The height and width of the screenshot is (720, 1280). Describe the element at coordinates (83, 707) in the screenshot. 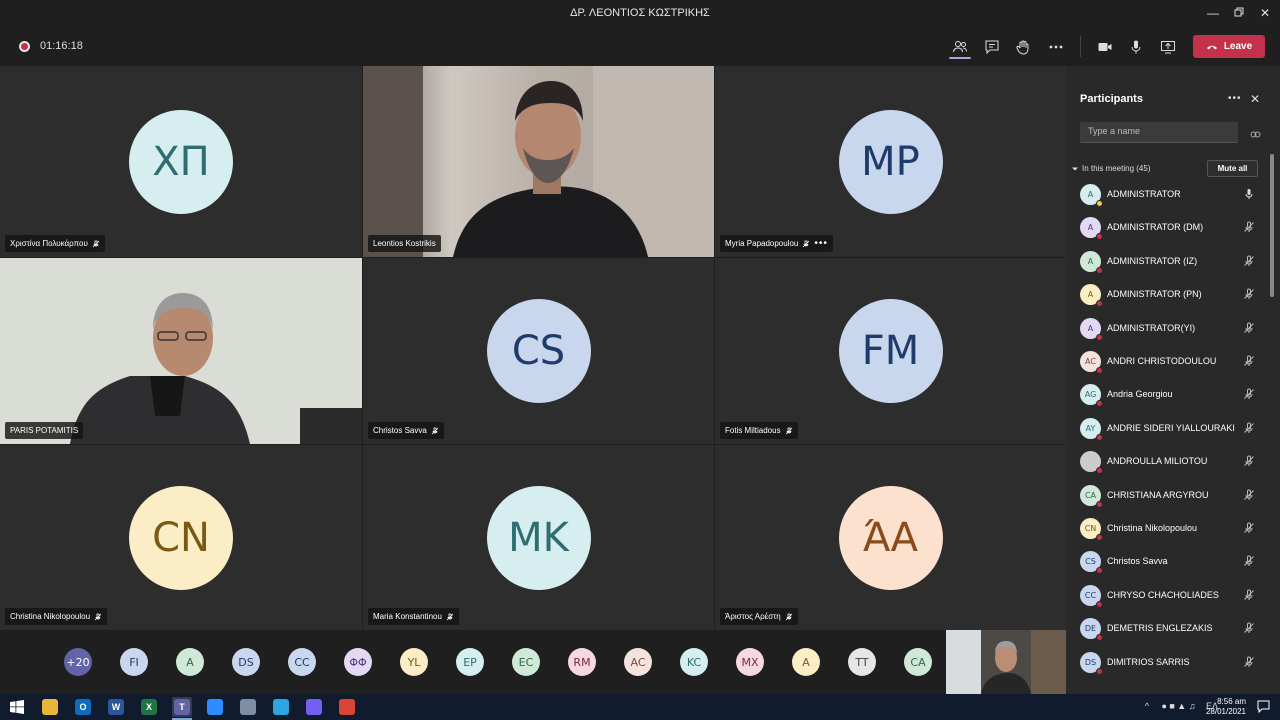

I see `outlook-icon: O` at that location.